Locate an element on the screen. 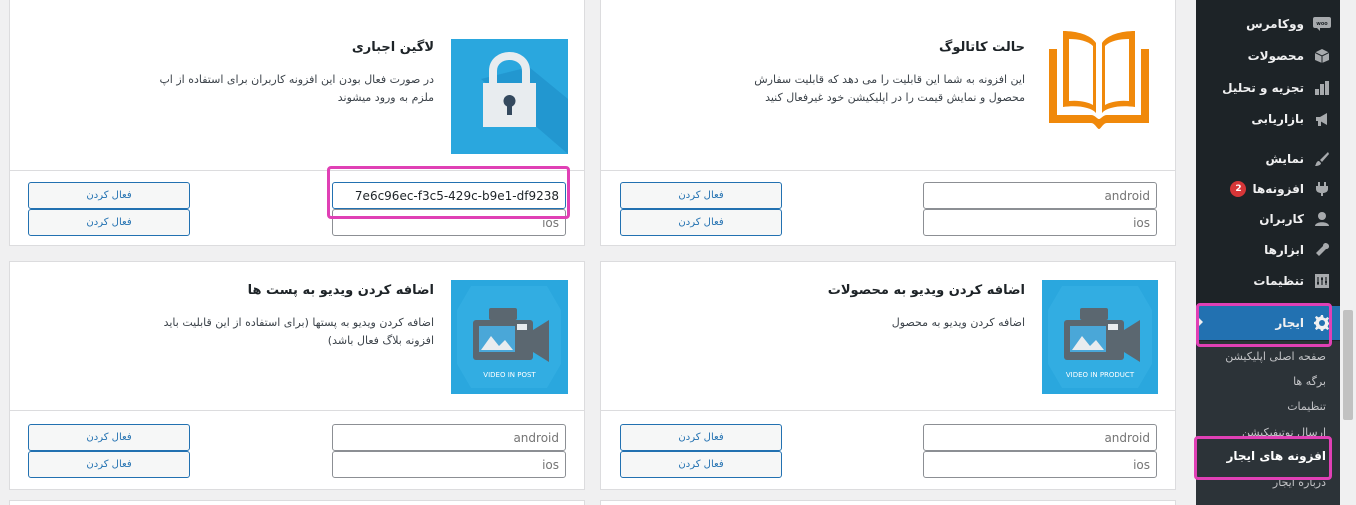  update-count-badge: 2 is located at coordinates (1238, 189).